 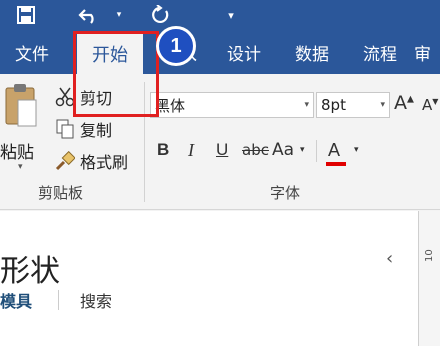 I want to click on font-name-value: 黑体, so click(x=170, y=105).